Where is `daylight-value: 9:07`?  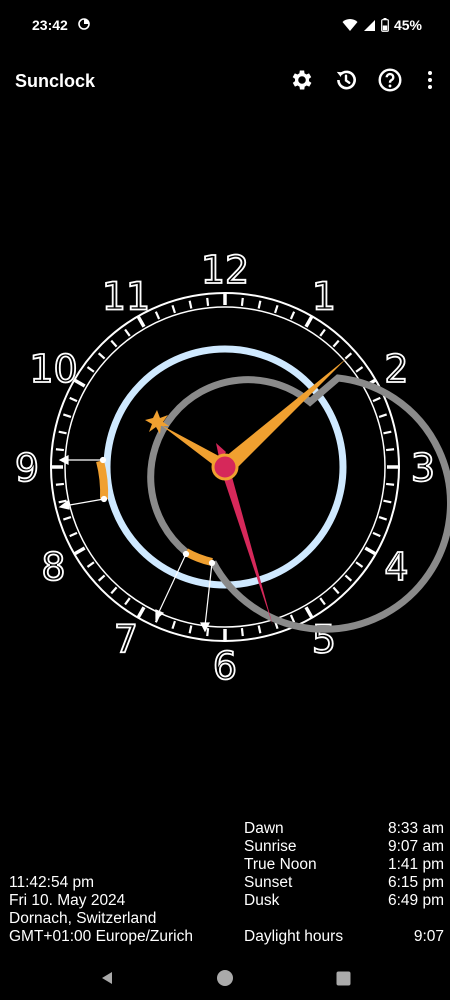 daylight-value: 9:07 is located at coordinates (428, 936).